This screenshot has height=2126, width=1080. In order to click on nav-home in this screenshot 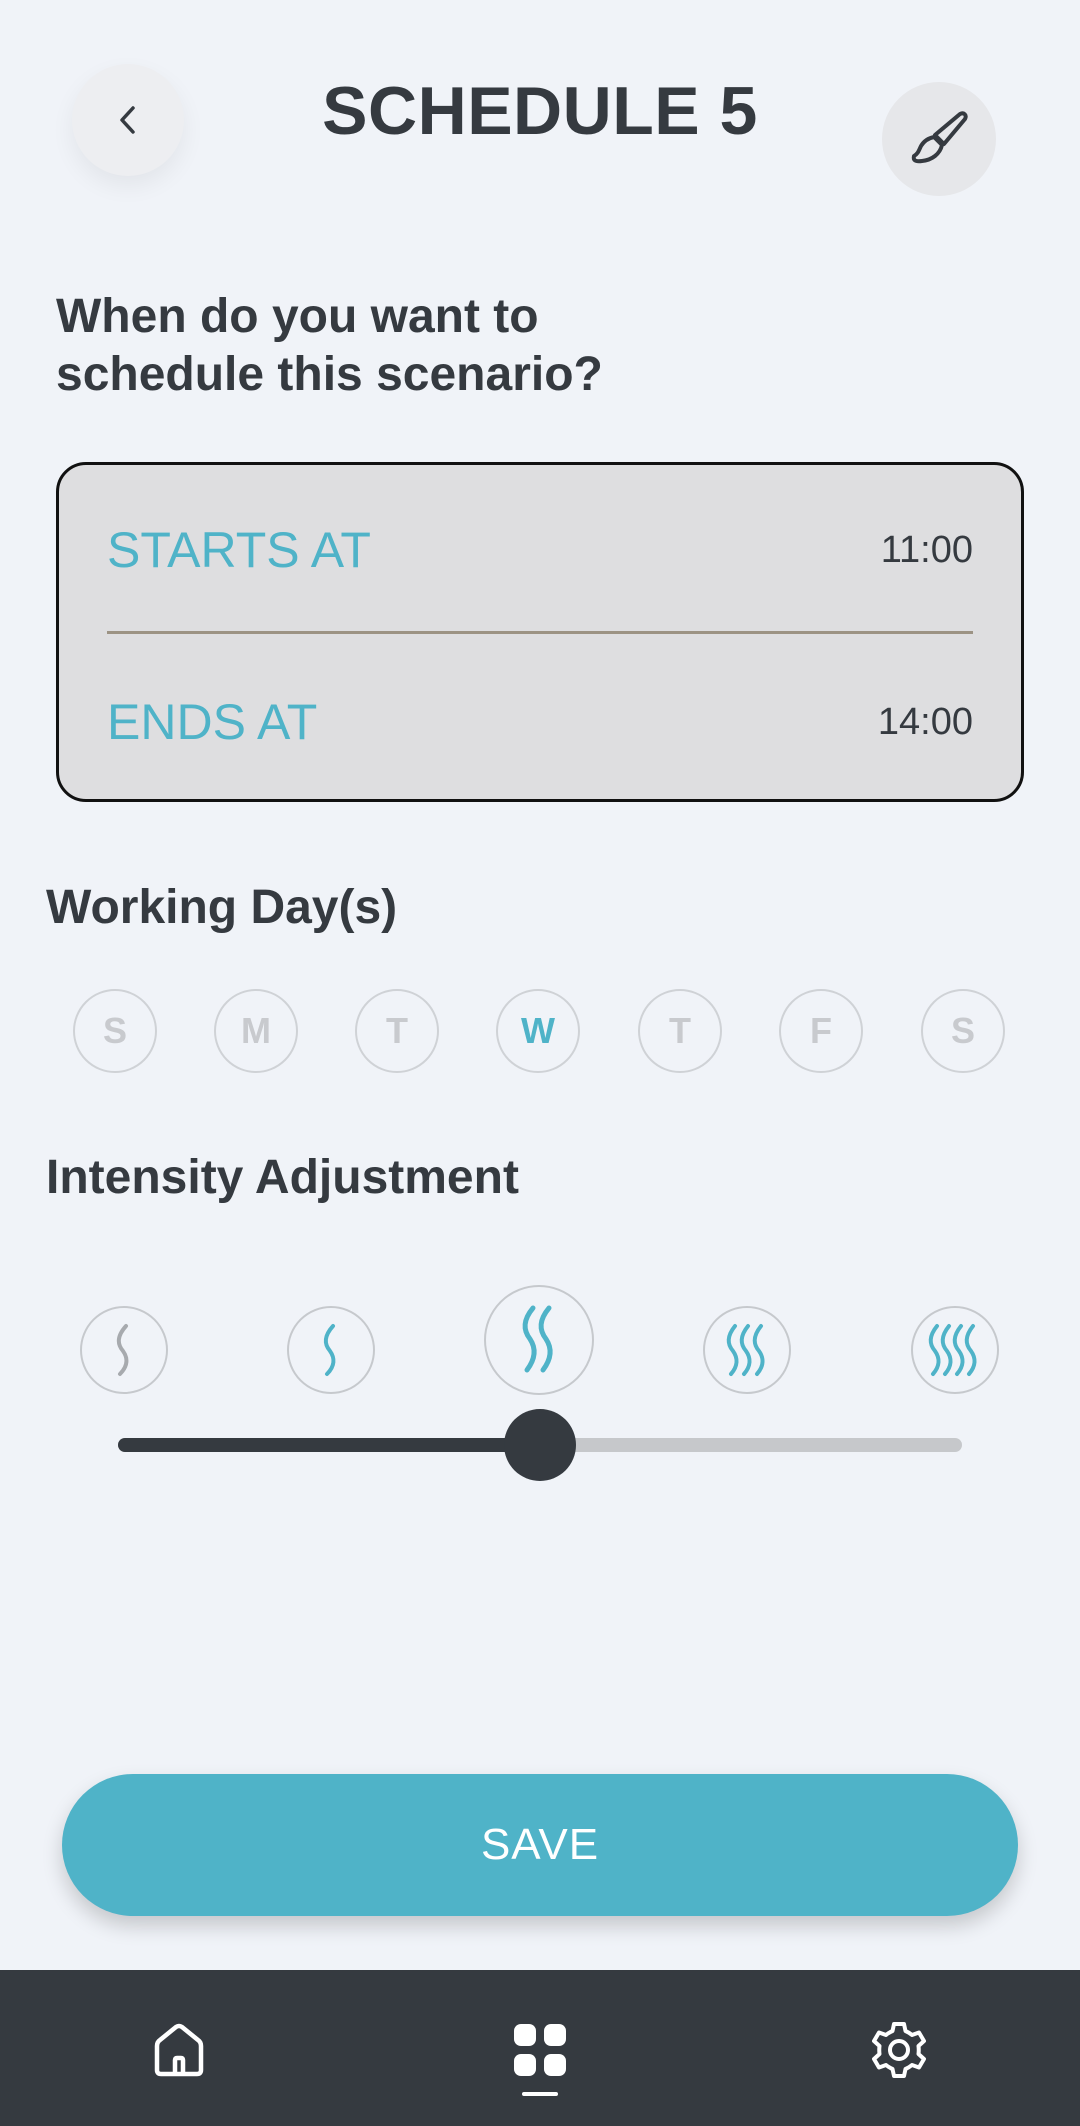, I will do `click(179, 2050)`.